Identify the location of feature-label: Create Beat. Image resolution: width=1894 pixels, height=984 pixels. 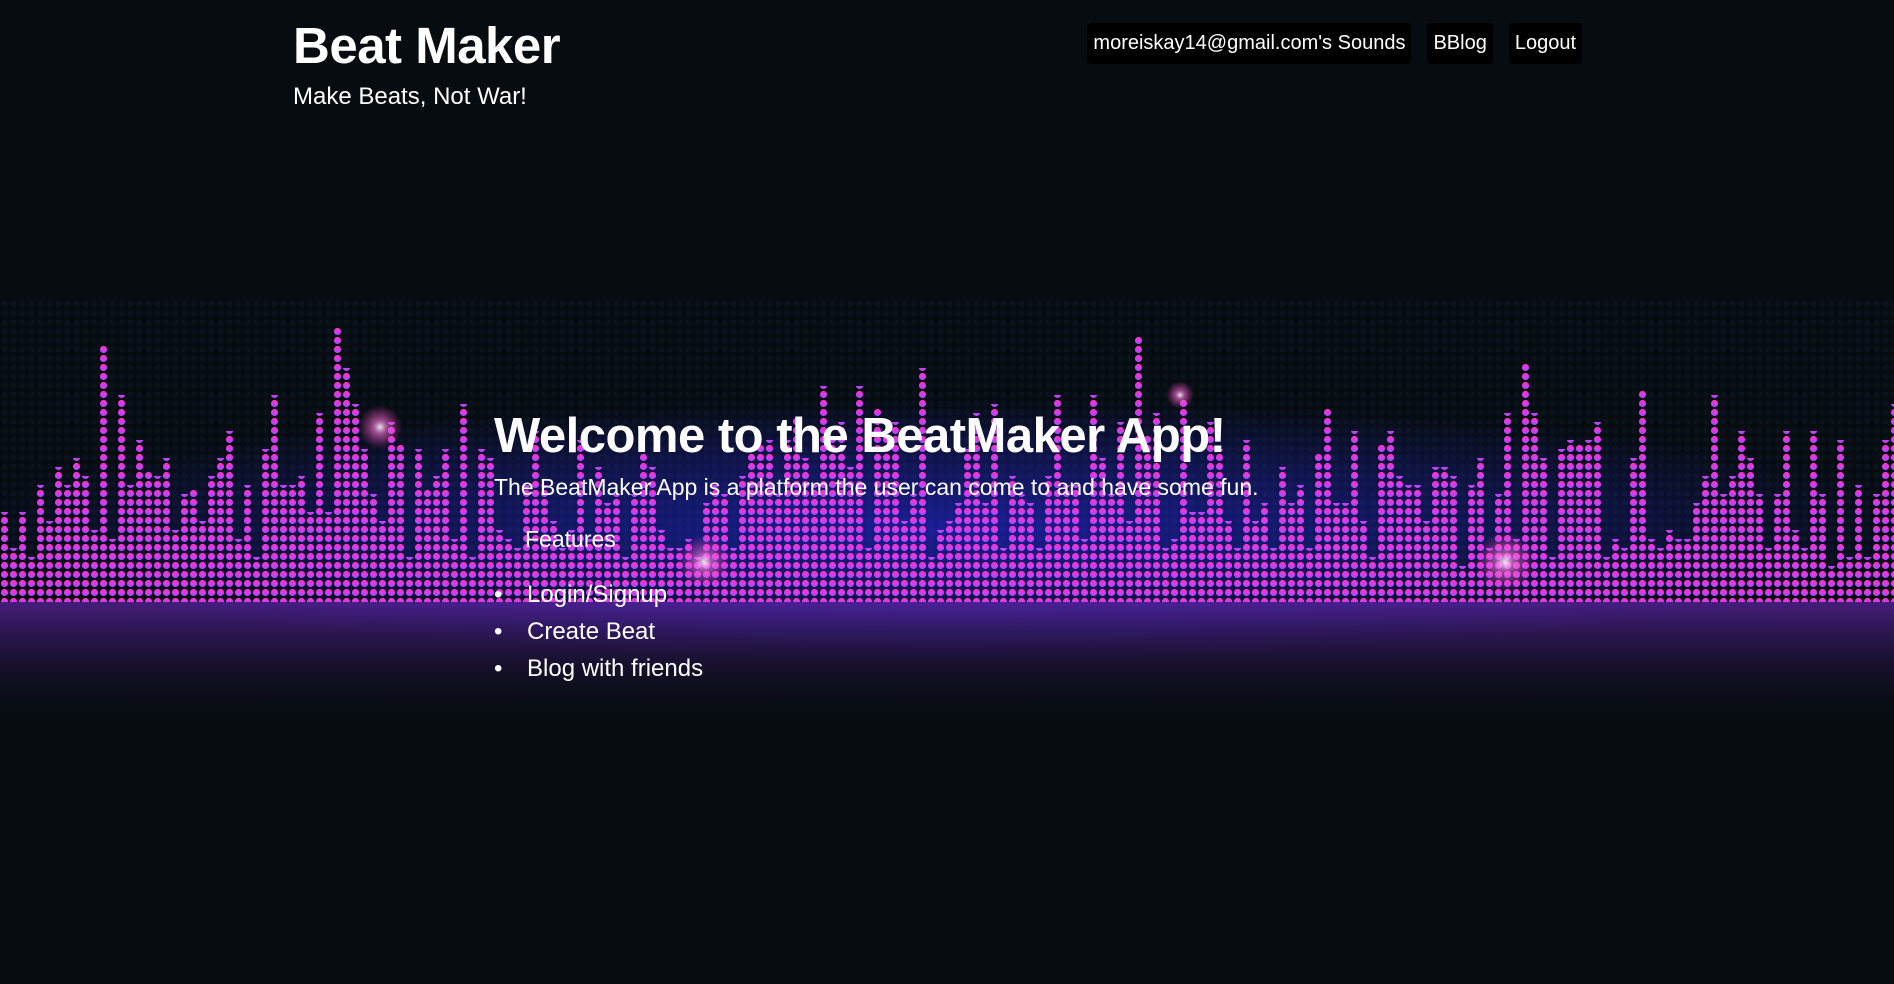
(591, 631).